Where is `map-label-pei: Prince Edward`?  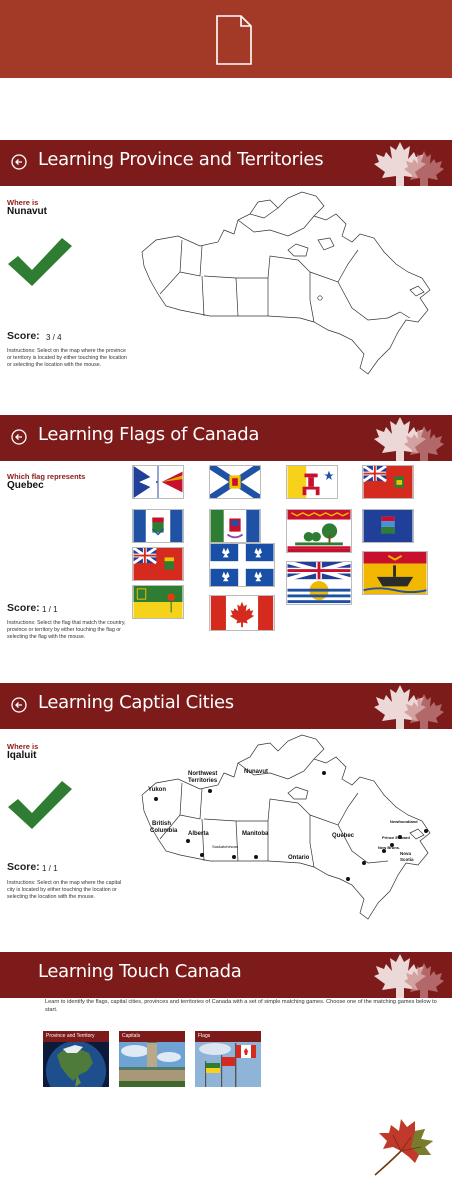
map-label-pei: Prince Edward is located at coordinates (396, 837).